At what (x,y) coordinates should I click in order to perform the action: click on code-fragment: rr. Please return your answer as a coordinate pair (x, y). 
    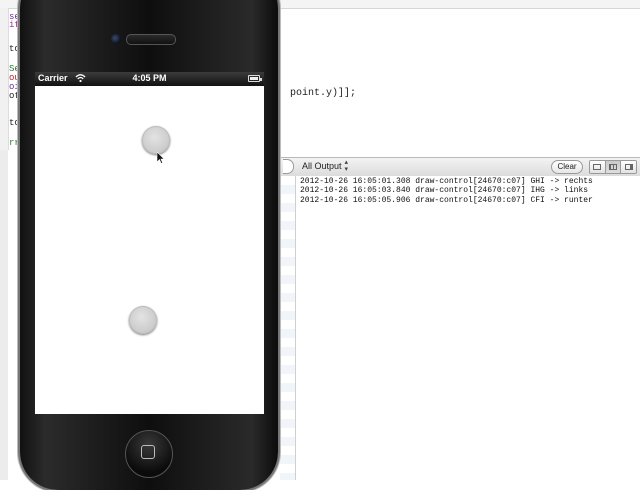
    Looking at the image, I should click on (14, 143).